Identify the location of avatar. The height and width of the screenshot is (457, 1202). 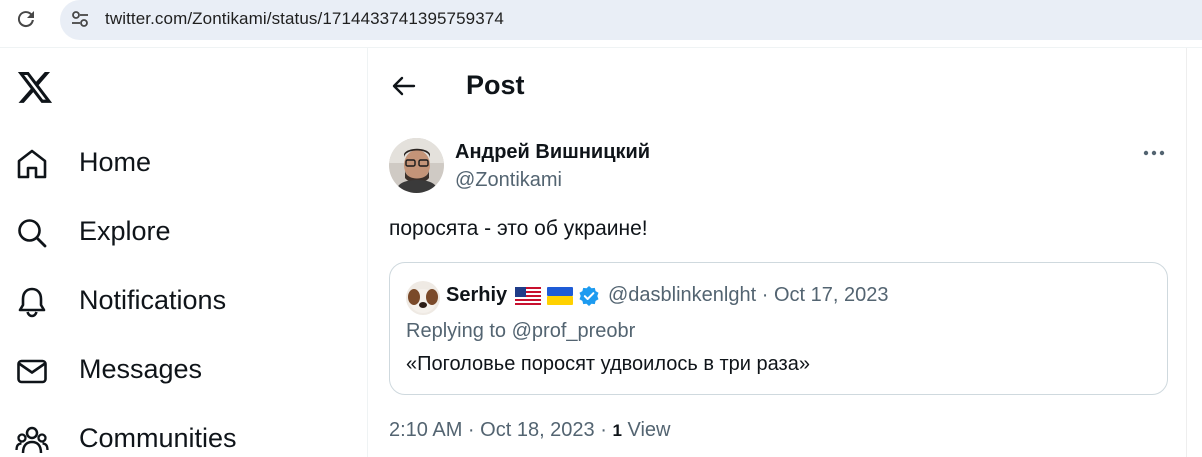
(416, 165).